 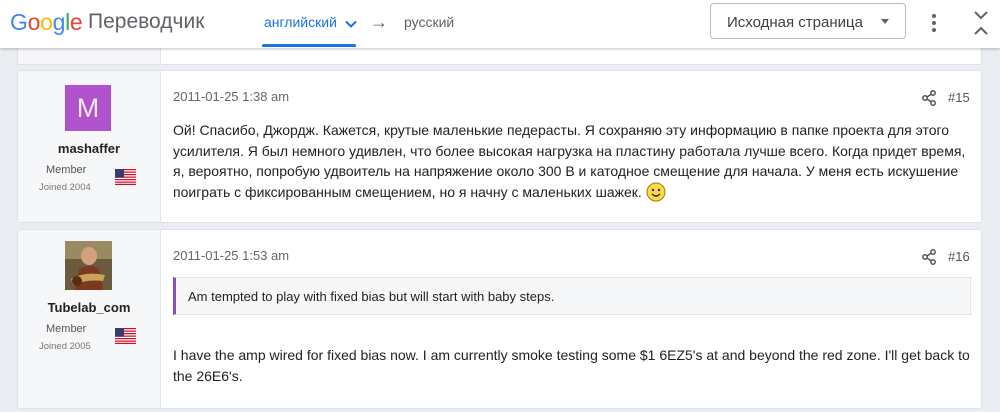 I want to click on username: mashaffer, so click(x=89, y=148).